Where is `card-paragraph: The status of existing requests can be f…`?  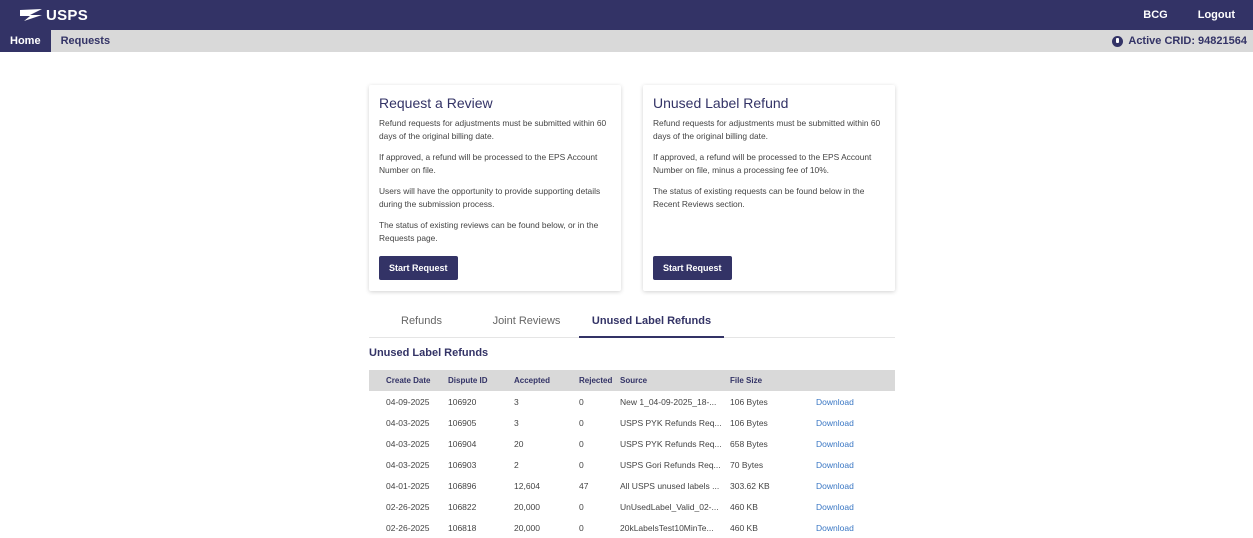 card-paragraph: The status of existing requests can be f… is located at coordinates (759, 197).